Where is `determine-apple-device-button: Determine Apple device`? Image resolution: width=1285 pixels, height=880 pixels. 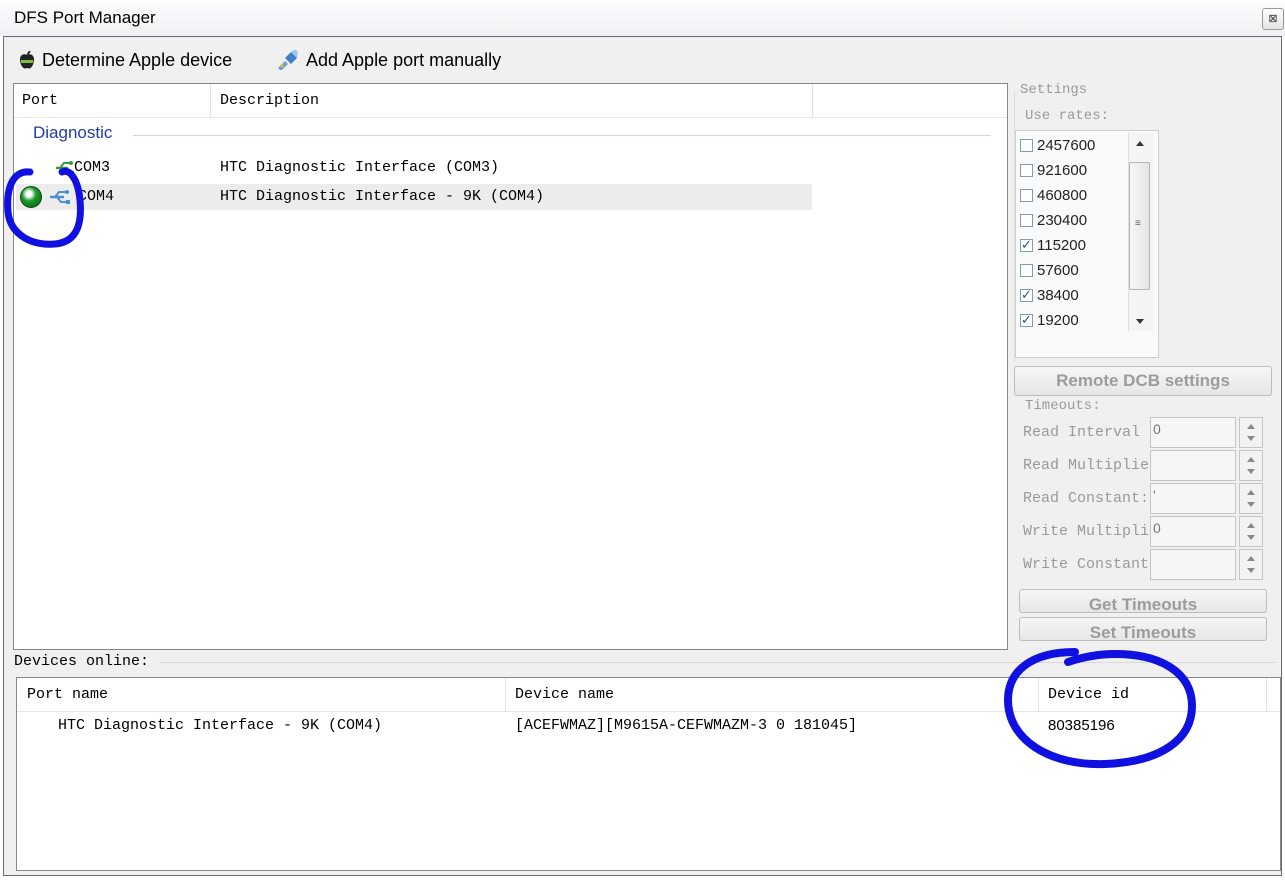
determine-apple-device-button: Determine Apple device is located at coordinates (125, 60).